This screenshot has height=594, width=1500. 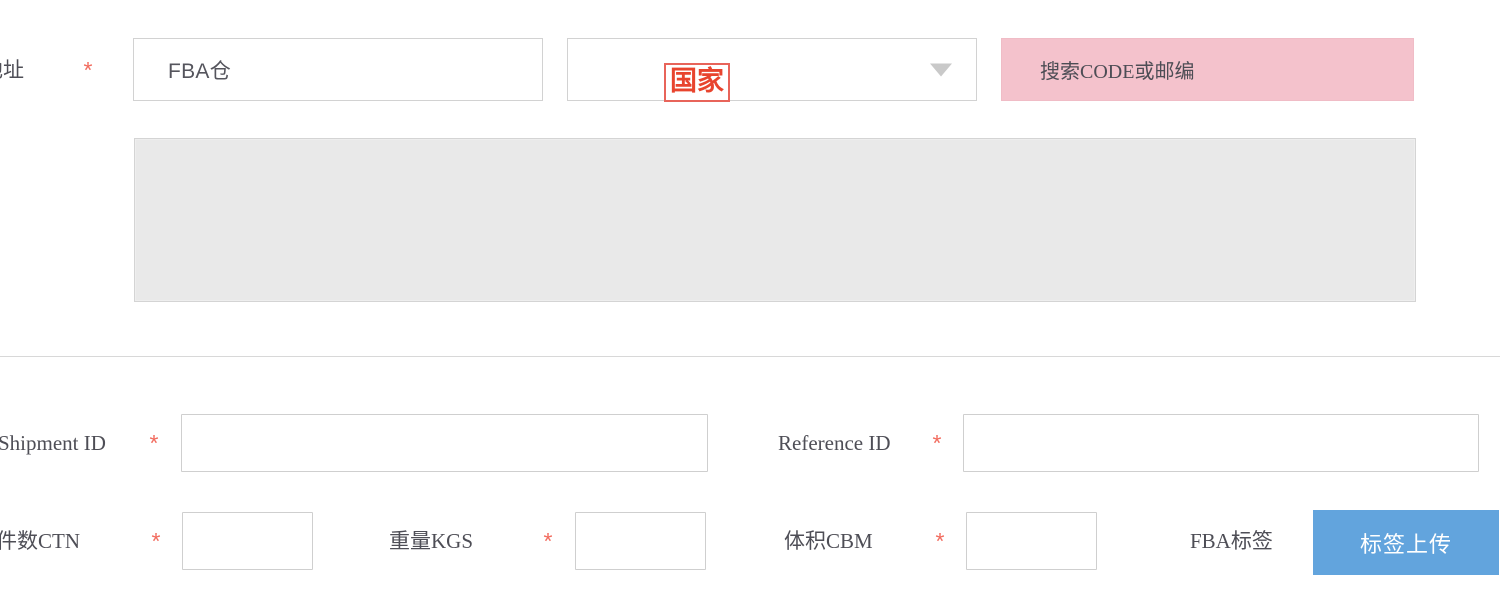 What do you see at coordinates (53, 442) in the screenshot?
I see `shipment-id-label: Shipment ID` at bounding box center [53, 442].